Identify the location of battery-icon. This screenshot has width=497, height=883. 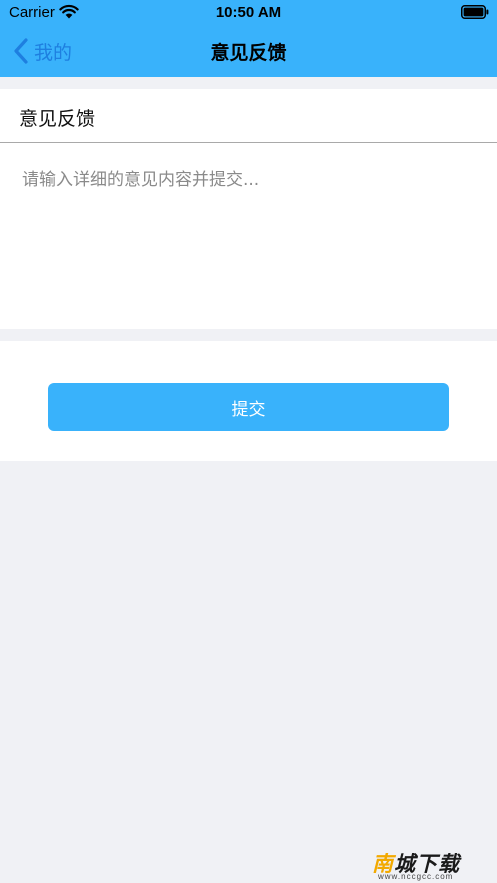
(475, 12).